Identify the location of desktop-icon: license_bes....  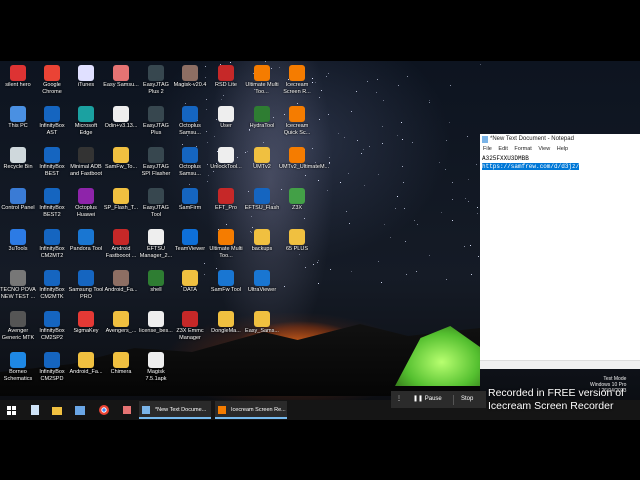
(156, 329).